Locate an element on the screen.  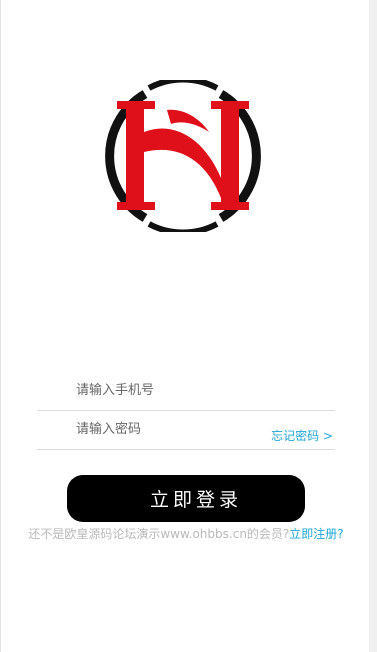
phone-input is located at coordinates (166, 390).